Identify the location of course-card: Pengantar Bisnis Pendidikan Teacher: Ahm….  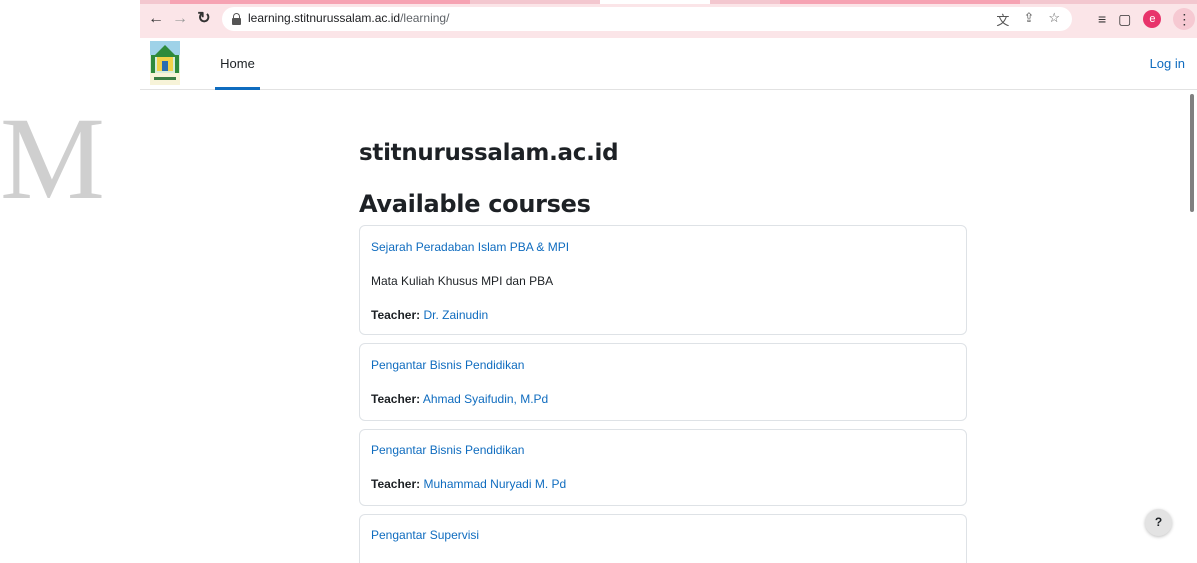
(663, 382).